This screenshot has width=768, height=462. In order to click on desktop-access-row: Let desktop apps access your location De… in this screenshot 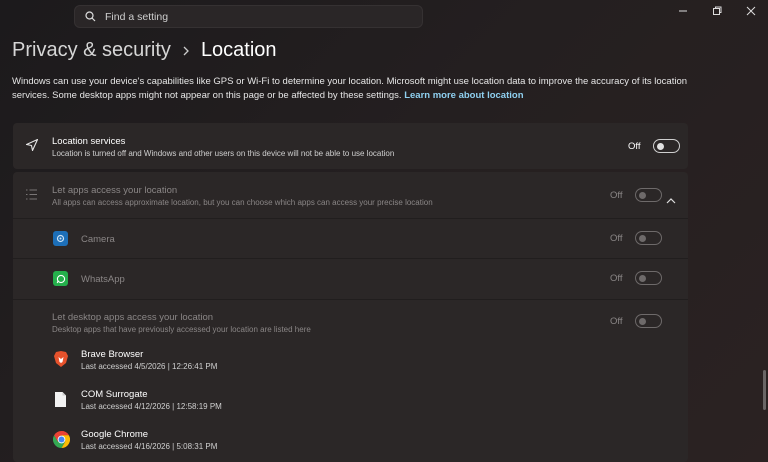, I will do `click(350, 320)`.